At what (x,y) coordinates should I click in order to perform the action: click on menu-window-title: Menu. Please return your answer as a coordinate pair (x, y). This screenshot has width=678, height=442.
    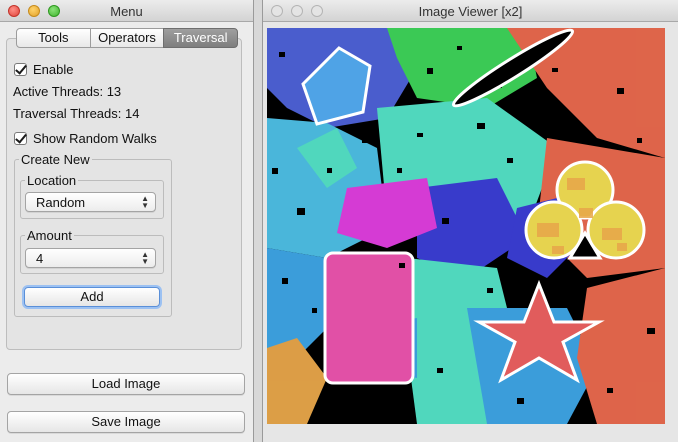
    Looking at the image, I should click on (126, 11).